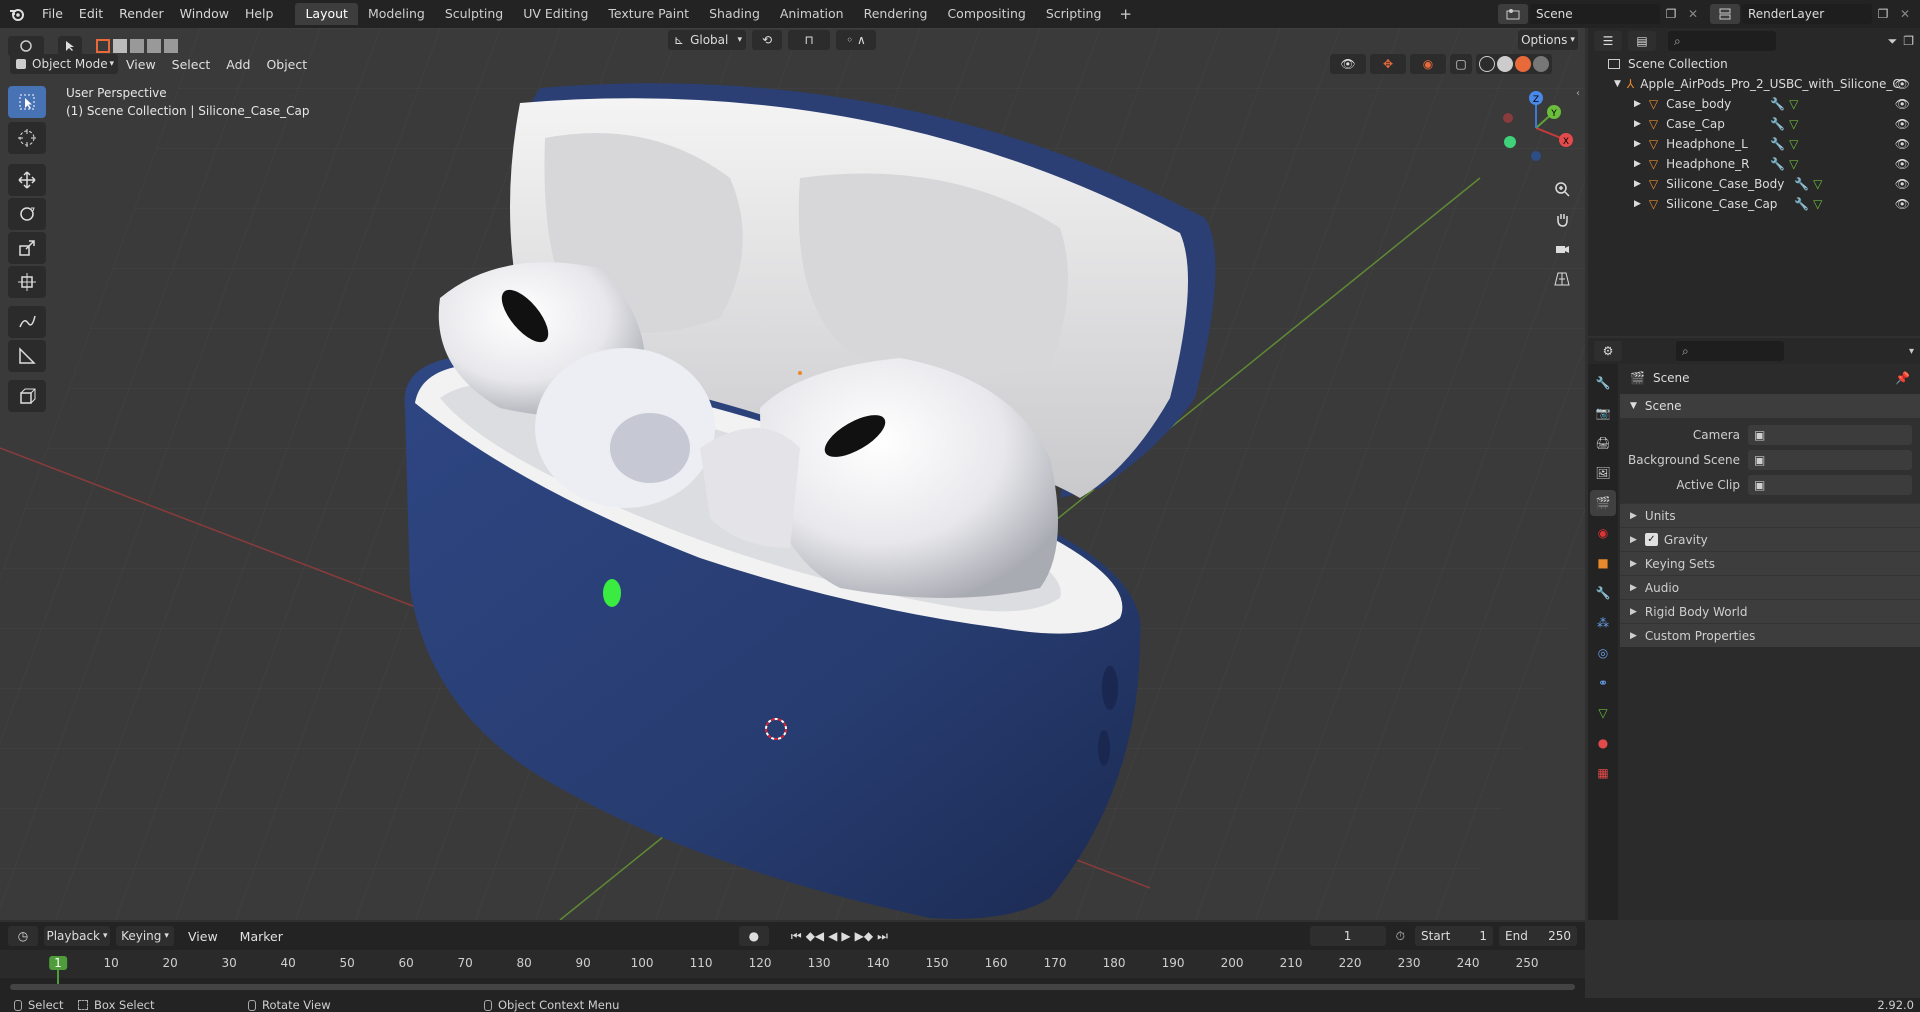 The height and width of the screenshot is (1012, 1920). I want to click on tab-layout: Layout, so click(326, 14).